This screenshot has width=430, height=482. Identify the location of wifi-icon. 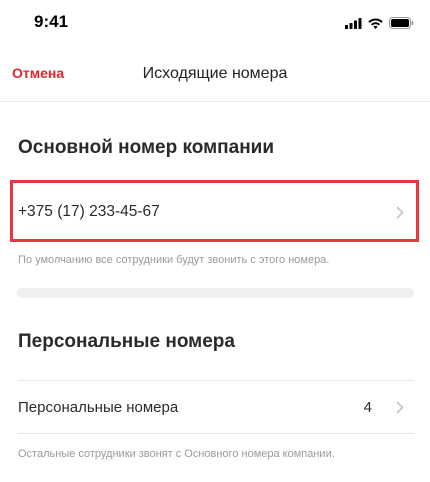
(375, 23).